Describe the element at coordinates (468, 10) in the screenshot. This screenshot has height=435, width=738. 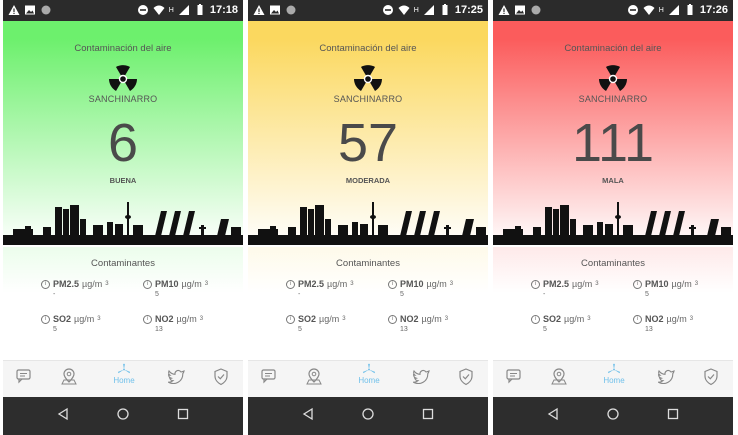
I see `status-time: 17:25` at that location.